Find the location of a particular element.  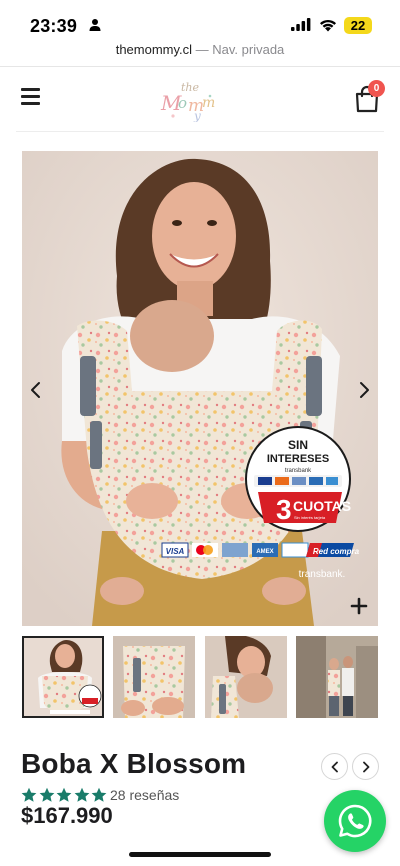

badge-transbank: transbank is located at coordinates (298, 471).